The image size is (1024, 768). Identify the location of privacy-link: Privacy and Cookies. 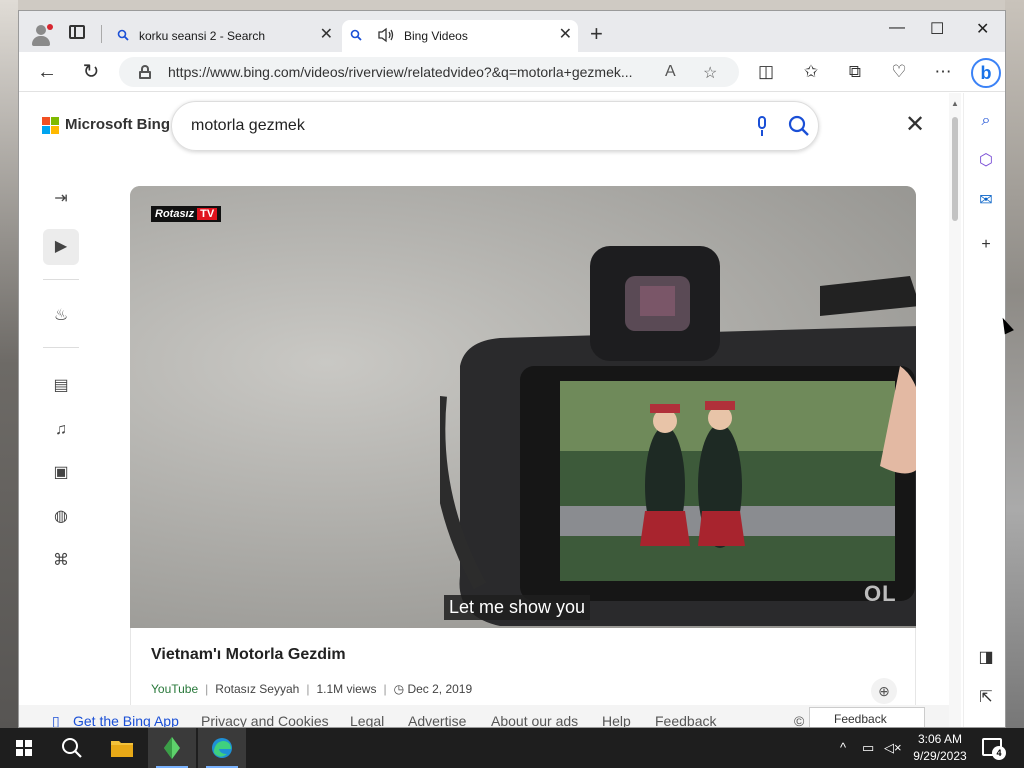
(265, 720).